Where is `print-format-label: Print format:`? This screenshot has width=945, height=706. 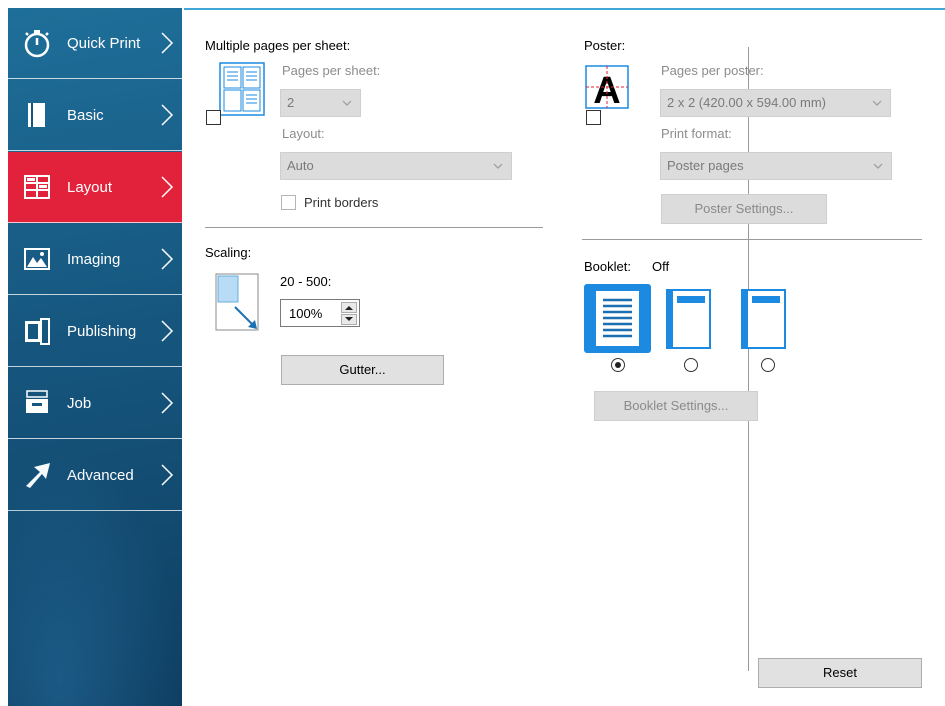
print-format-label: Print format: is located at coordinates (696, 133).